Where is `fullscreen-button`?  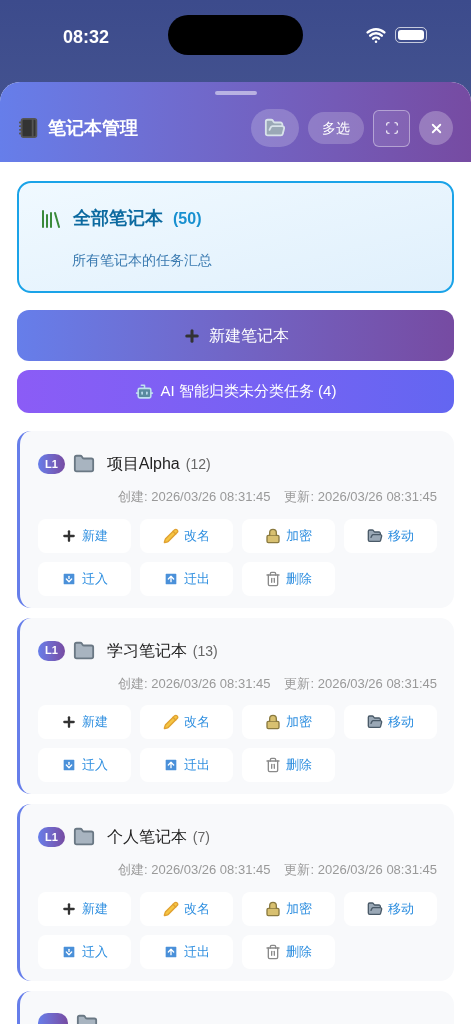 fullscreen-button is located at coordinates (391, 128).